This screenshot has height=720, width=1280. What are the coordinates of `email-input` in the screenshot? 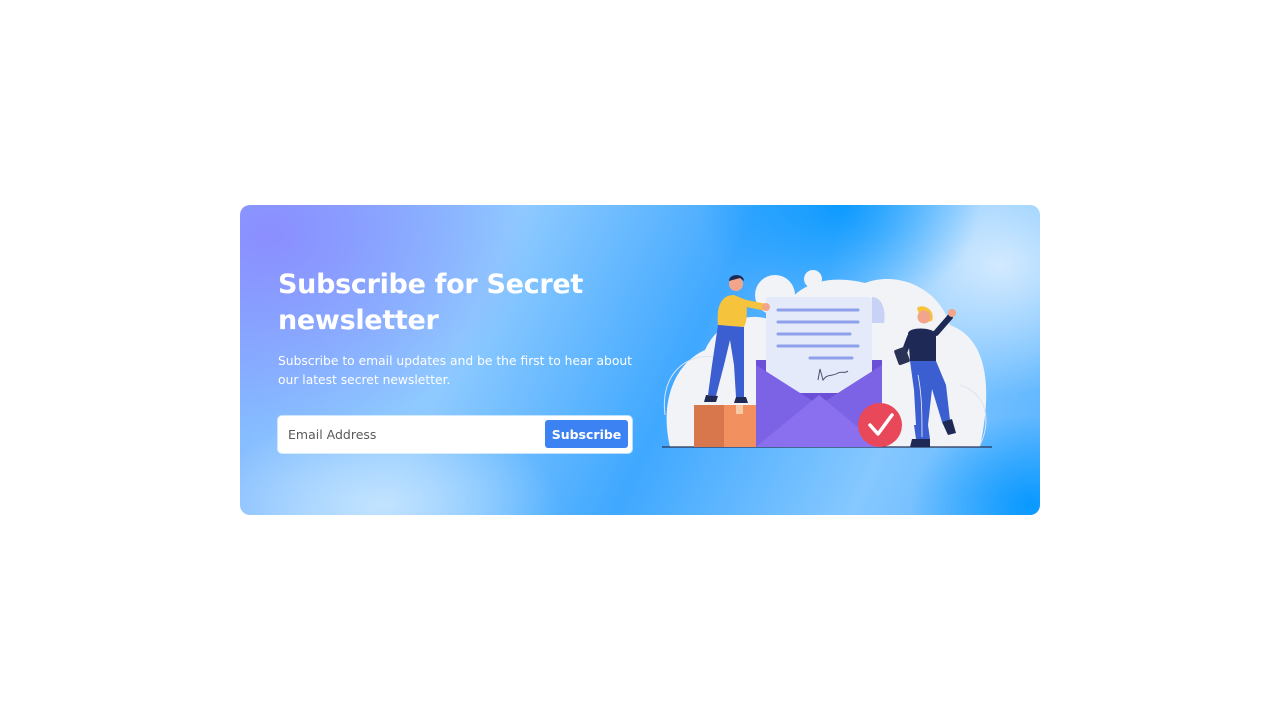 It's located at (413, 434).